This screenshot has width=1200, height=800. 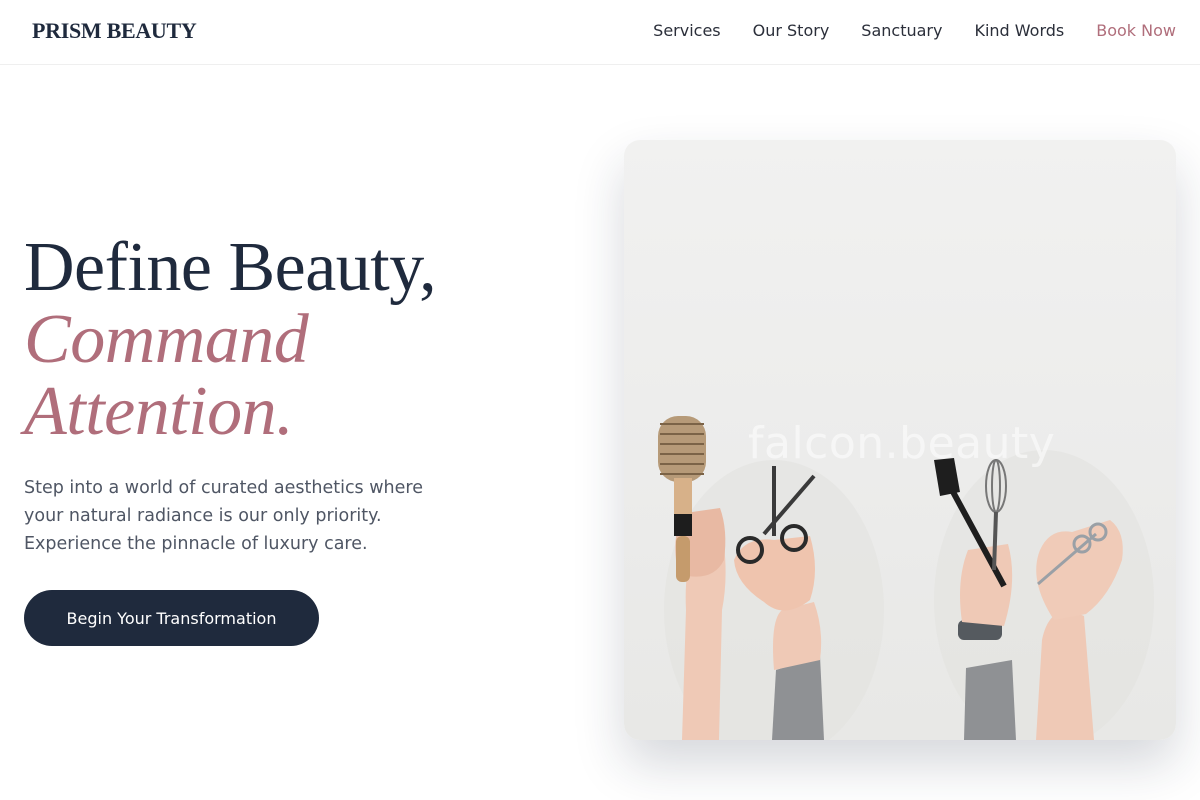 I want to click on begin-transformation-button: Begin Your Transformation, so click(x=171, y=618).